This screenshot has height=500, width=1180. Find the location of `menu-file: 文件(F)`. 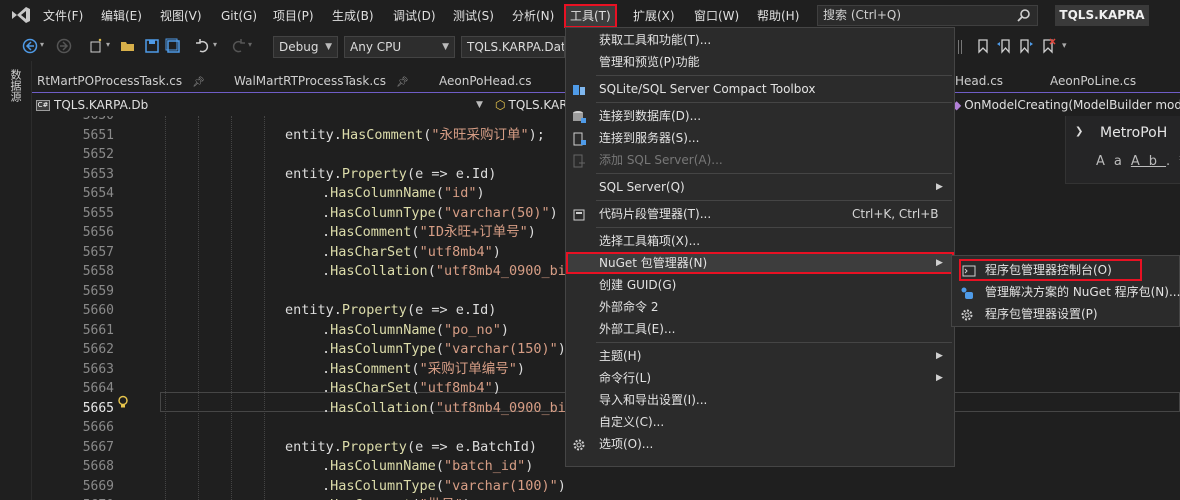

menu-file: 文件(F) is located at coordinates (63, 16).